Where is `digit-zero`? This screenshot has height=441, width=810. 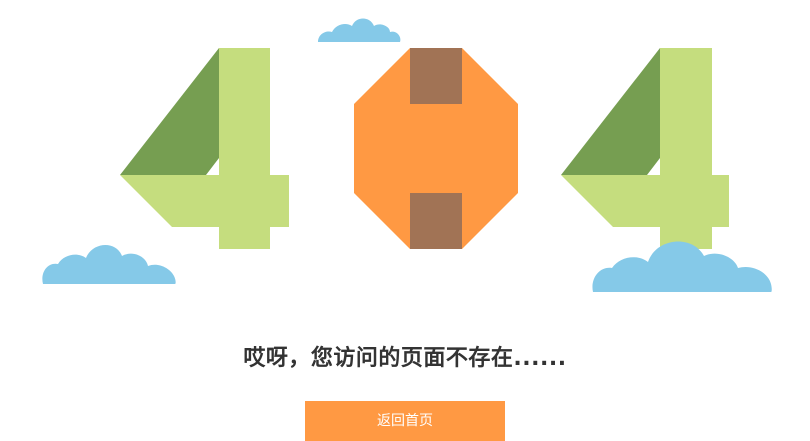 digit-zero is located at coordinates (436, 148).